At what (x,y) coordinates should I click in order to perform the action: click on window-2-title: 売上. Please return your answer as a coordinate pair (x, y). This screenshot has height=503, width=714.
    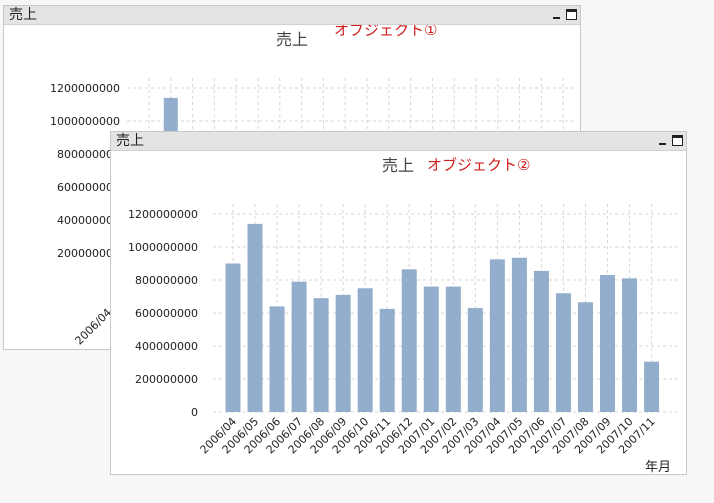
    Looking at the image, I should click on (130, 141).